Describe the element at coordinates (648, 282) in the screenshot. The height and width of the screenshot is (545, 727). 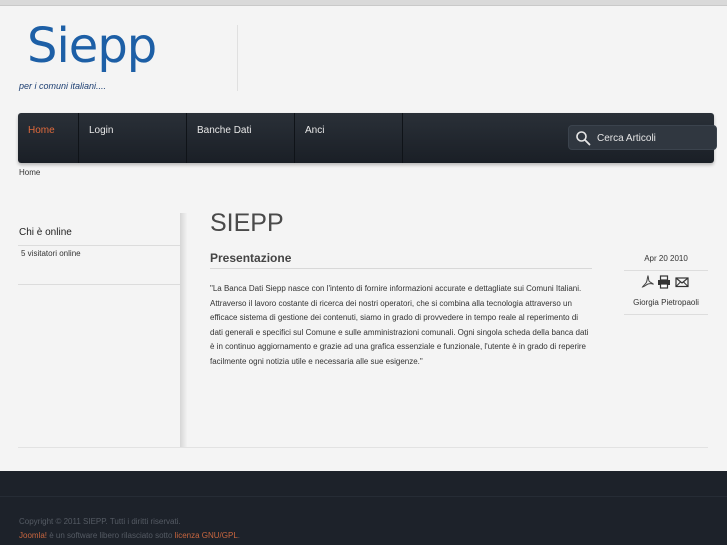
I see `pdf-icon` at that location.